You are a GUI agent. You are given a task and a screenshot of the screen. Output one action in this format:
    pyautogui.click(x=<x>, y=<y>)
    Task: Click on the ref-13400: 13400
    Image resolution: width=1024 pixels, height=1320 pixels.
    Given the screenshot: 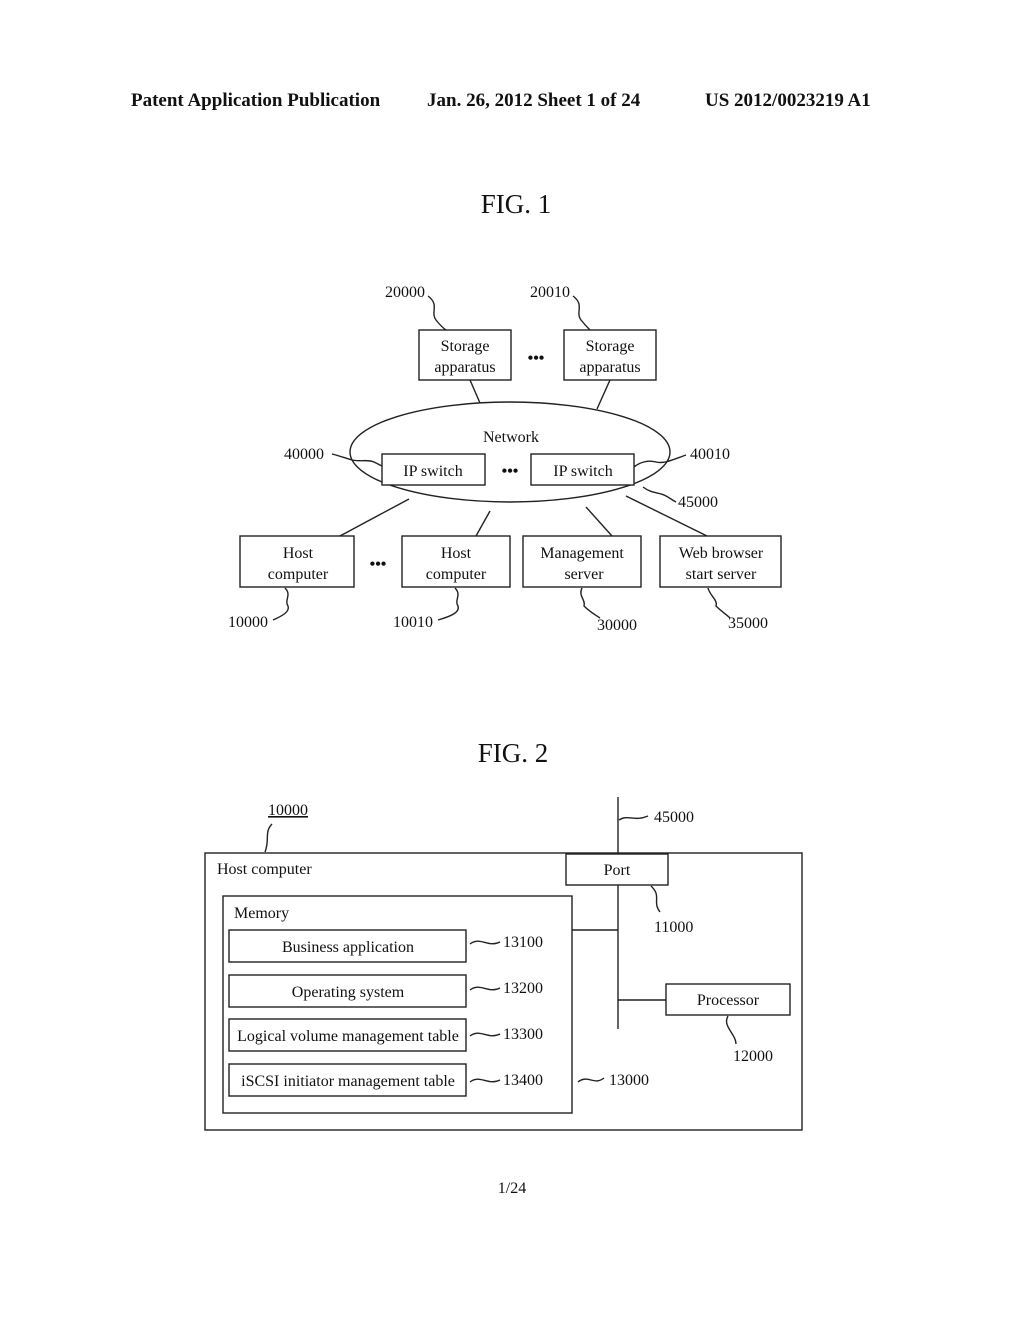 What is the action you would take?
    pyautogui.click(x=523, y=1080)
    